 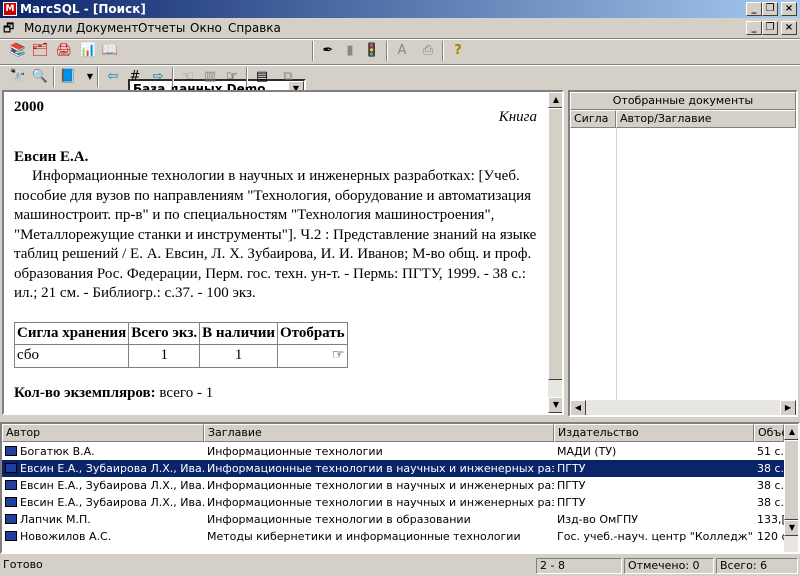 What do you see at coordinates (57, 451) in the screenshot?
I see `row-author: Богатюк В.А.` at bounding box center [57, 451].